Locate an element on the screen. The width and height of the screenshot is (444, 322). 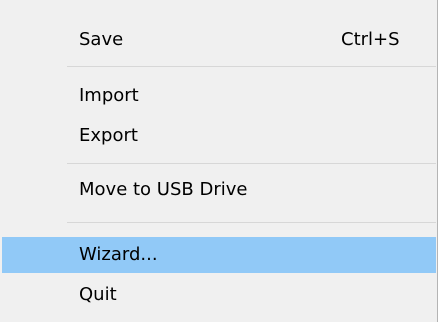
menu-item-save-label: Save is located at coordinates (101, 39).